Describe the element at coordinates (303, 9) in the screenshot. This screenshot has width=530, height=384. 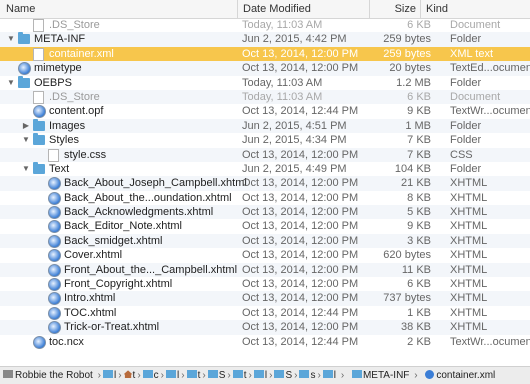
I see `column-date-header: Date Modified` at that location.